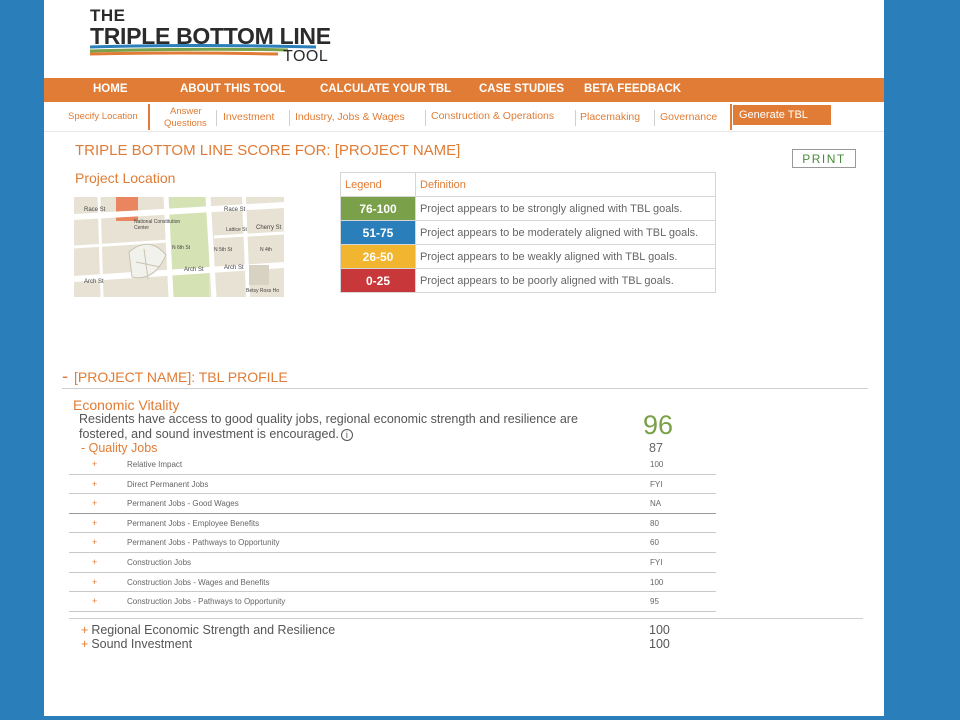 Image resolution: width=960 pixels, height=720 pixels. I want to click on economic-vitality-score: 96, so click(658, 425).